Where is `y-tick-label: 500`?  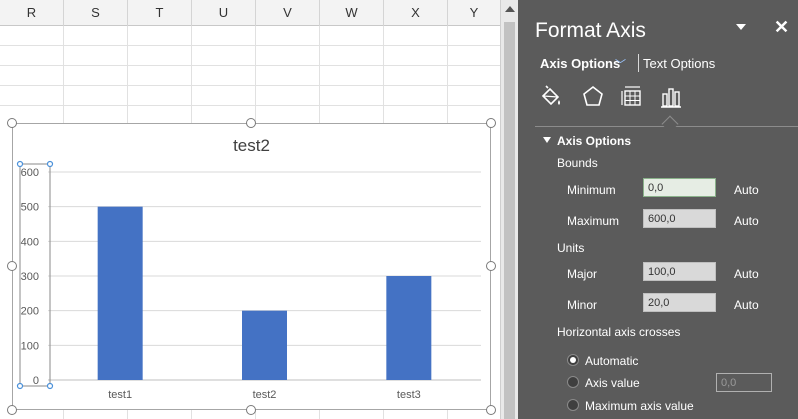 y-tick-label: 500 is located at coordinates (30, 208).